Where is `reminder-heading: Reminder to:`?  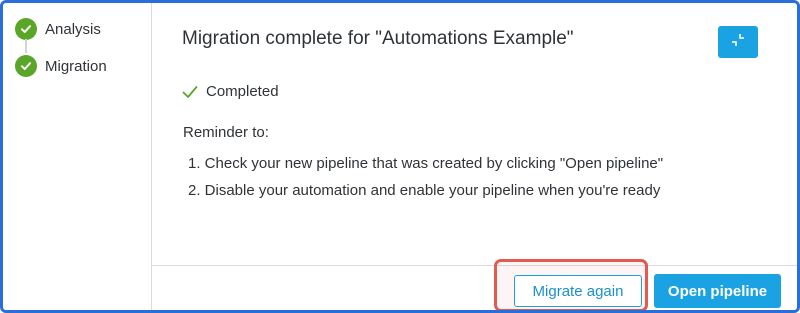 reminder-heading: Reminder to: is located at coordinates (226, 132).